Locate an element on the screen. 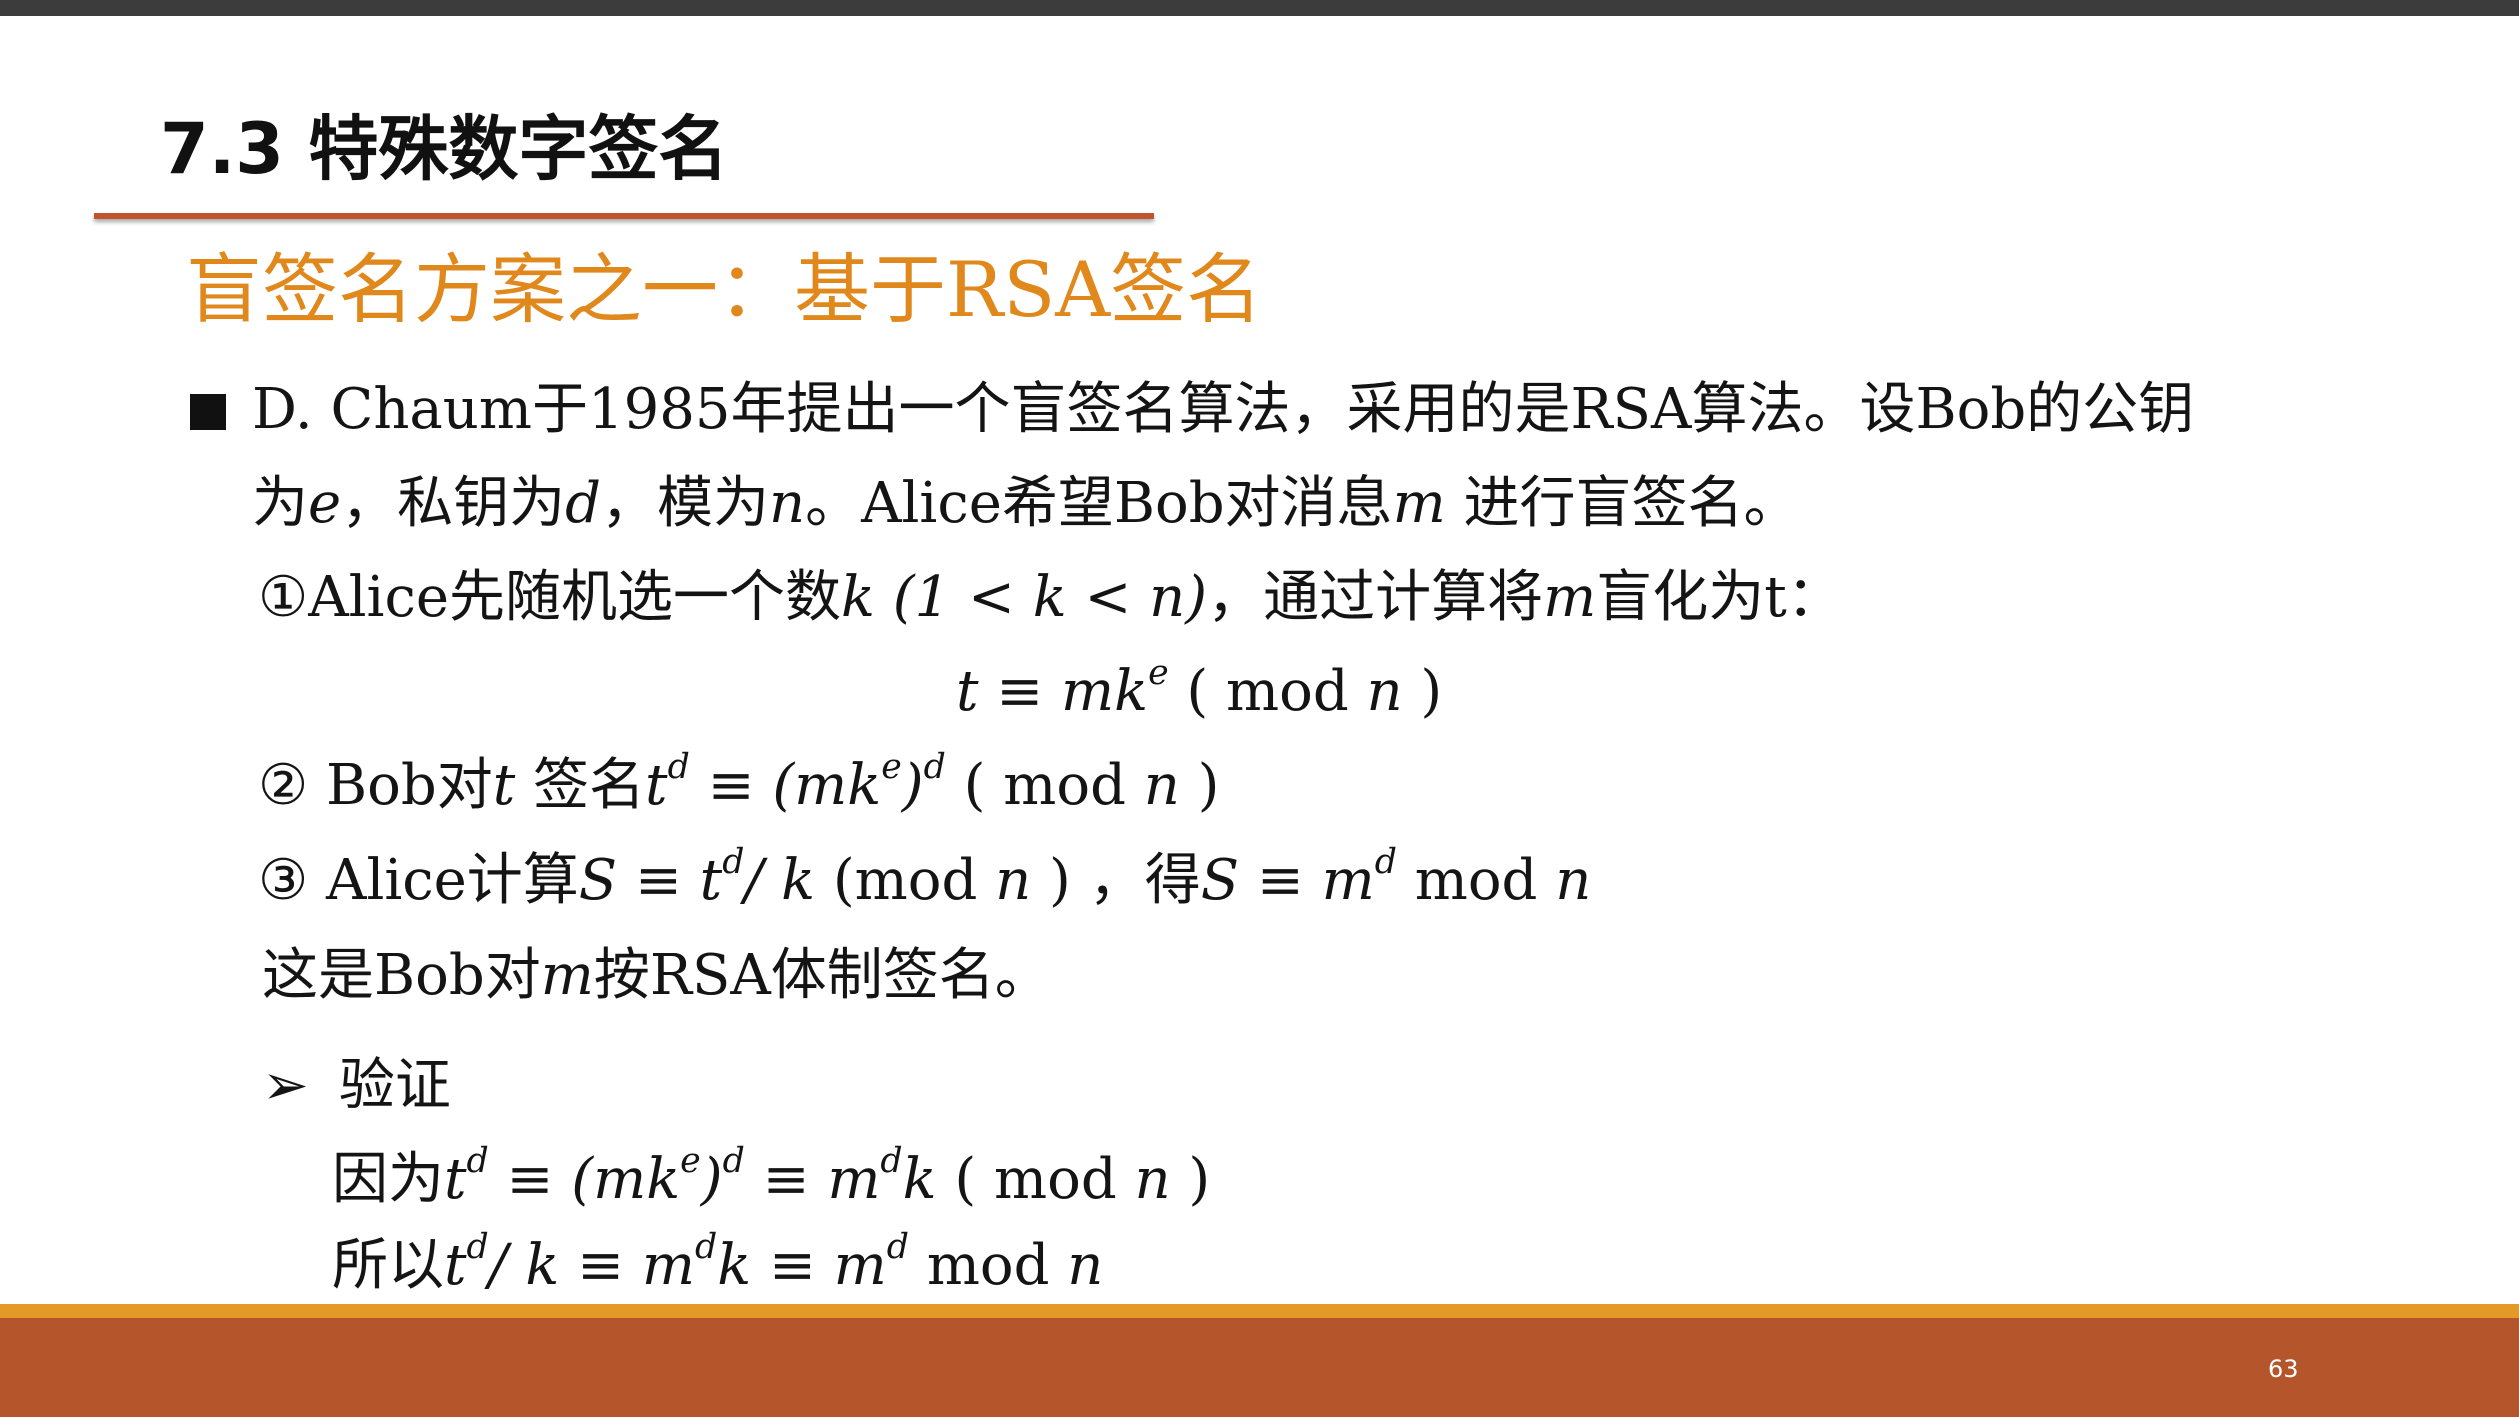 Image resolution: width=2519 pixels, height=1417 pixels. top-bar is located at coordinates (1259, 8).